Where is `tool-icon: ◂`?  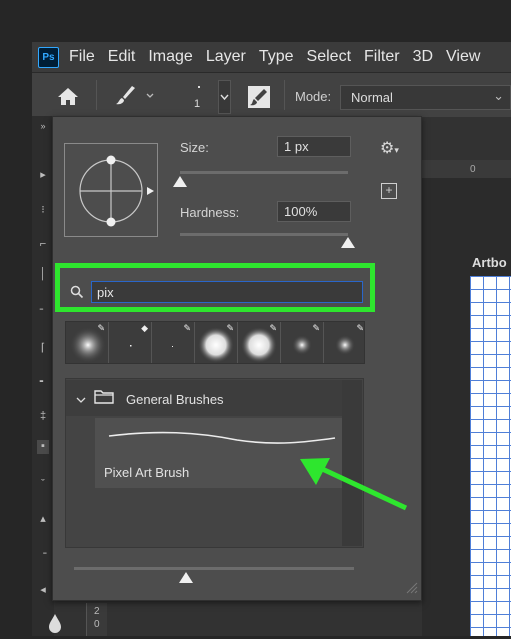 tool-icon: ◂ is located at coordinates (43, 590).